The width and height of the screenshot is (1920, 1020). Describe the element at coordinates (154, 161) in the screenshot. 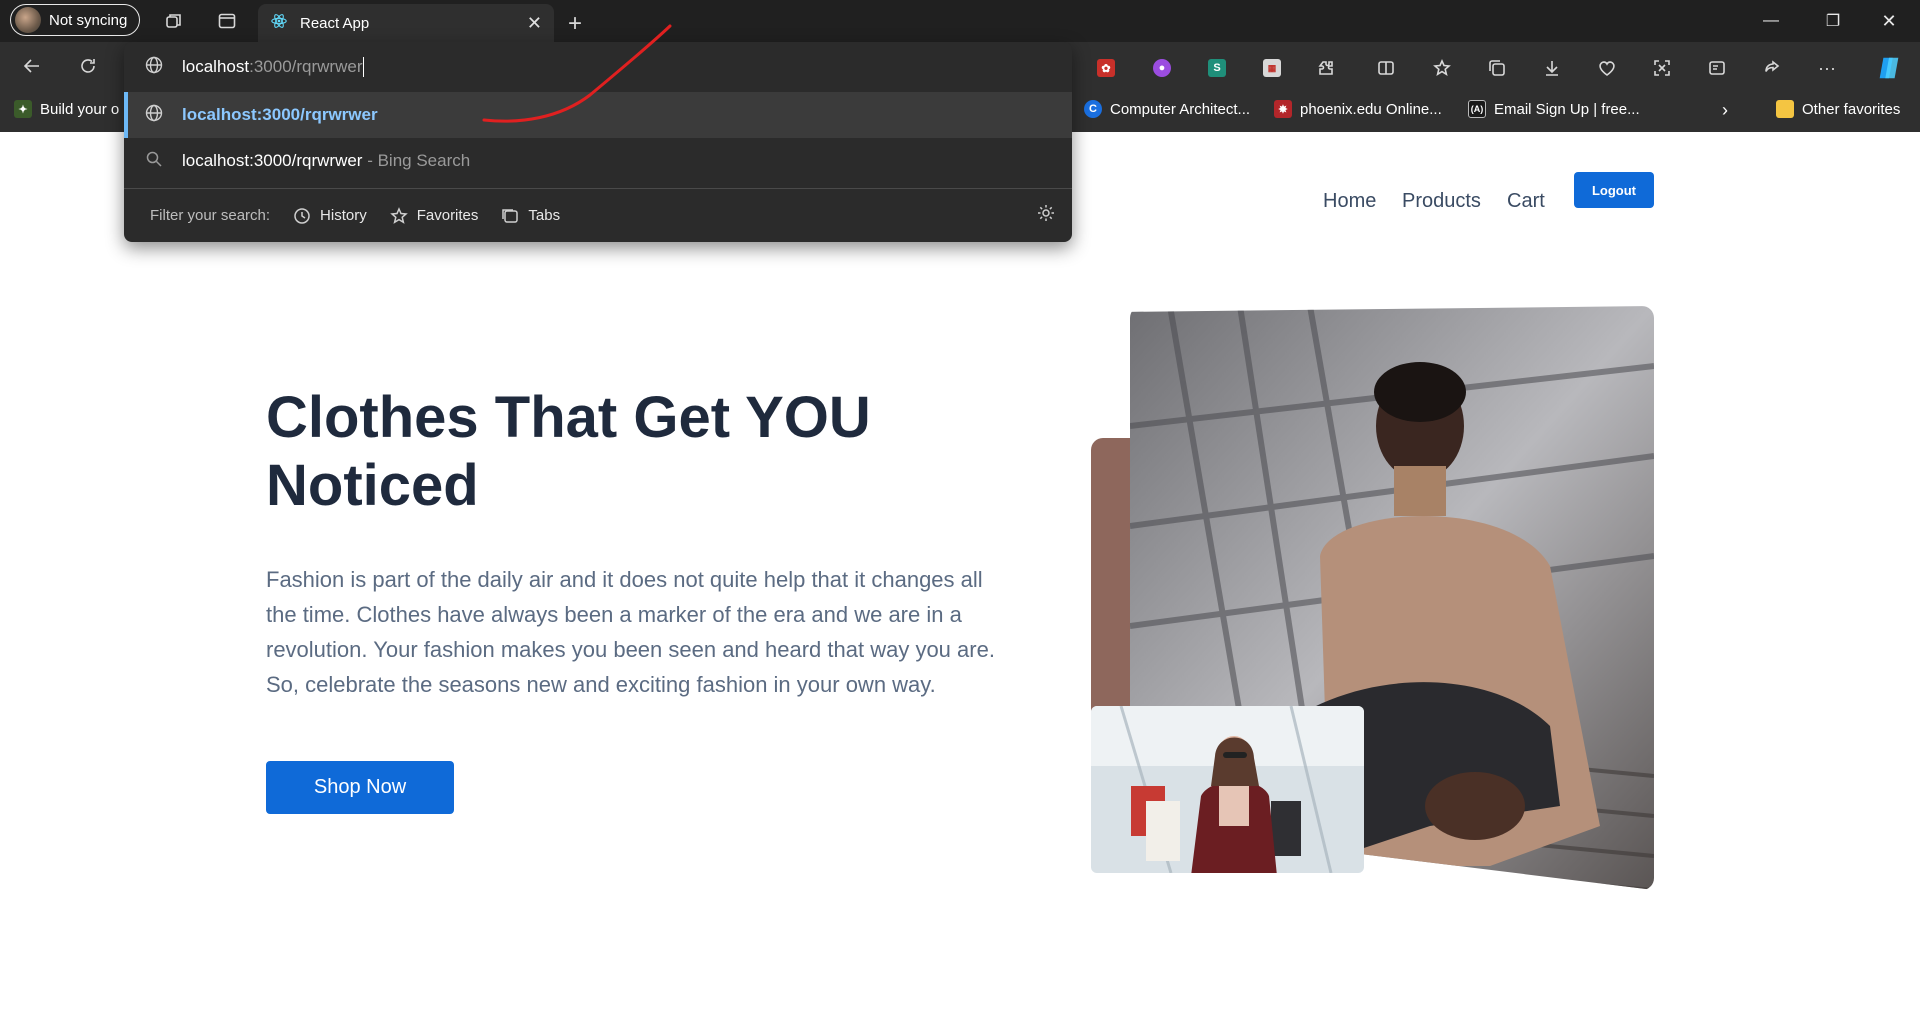

I see `search-icon` at that location.